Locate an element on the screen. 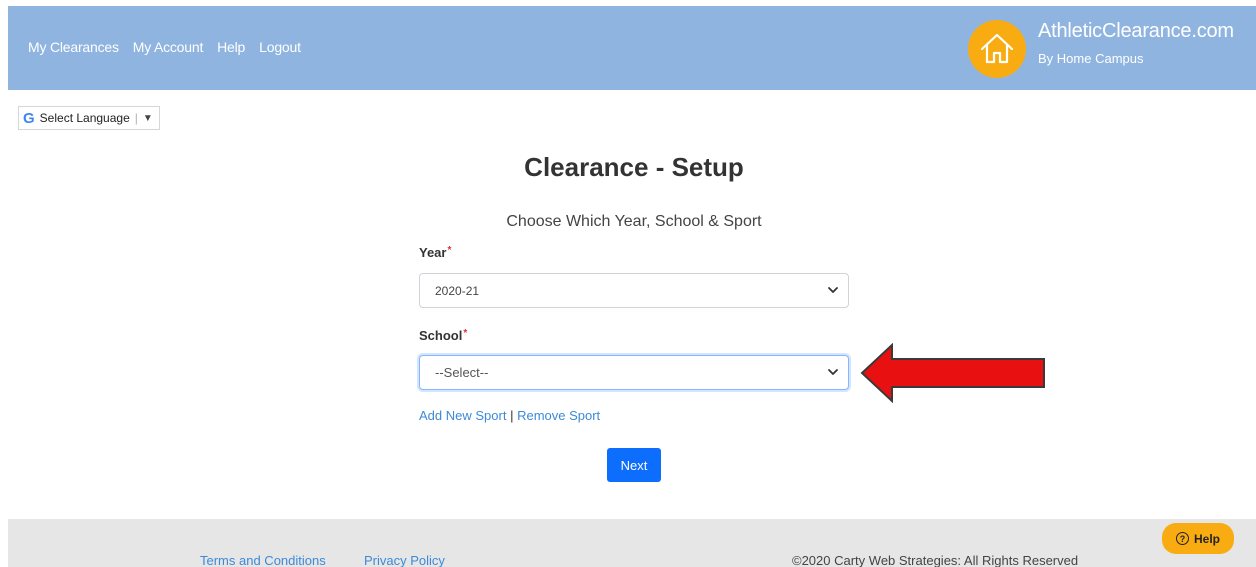  google-g-icon: G is located at coordinates (29, 118).